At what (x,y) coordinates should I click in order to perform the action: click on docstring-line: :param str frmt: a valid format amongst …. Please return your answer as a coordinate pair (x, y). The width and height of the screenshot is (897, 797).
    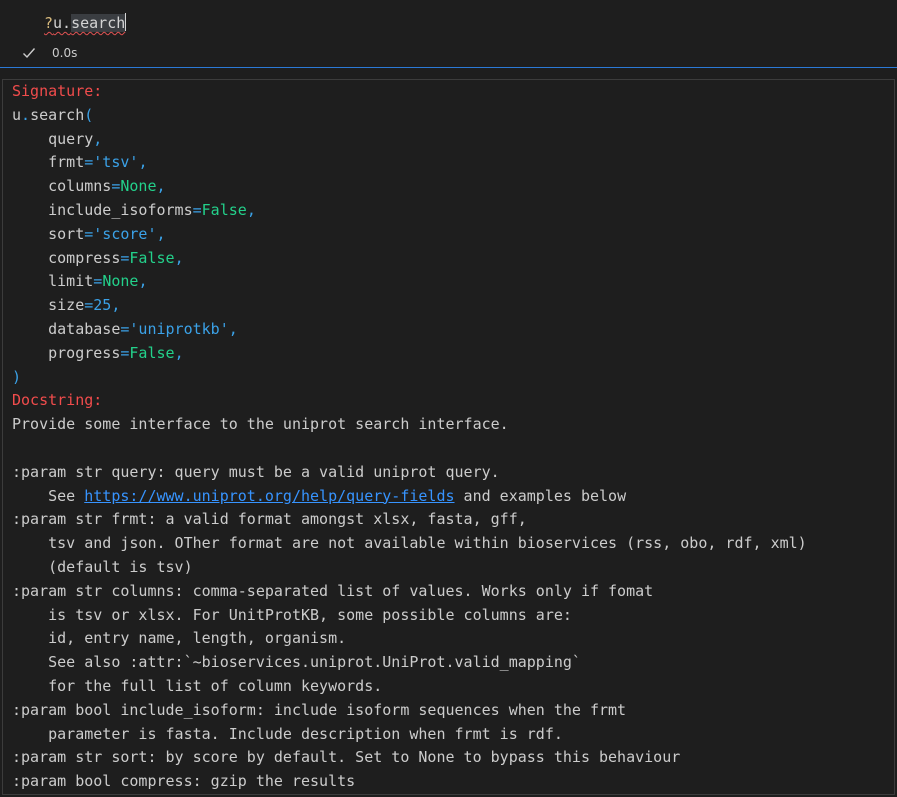
    Looking at the image, I should click on (269, 519).